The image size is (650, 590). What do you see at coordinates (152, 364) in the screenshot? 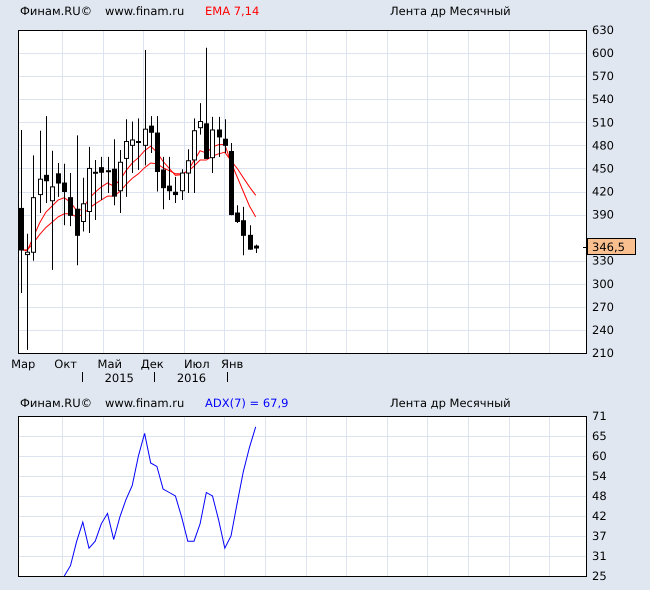
I see `axis-label: Дек` at bounding box center [152, 364].